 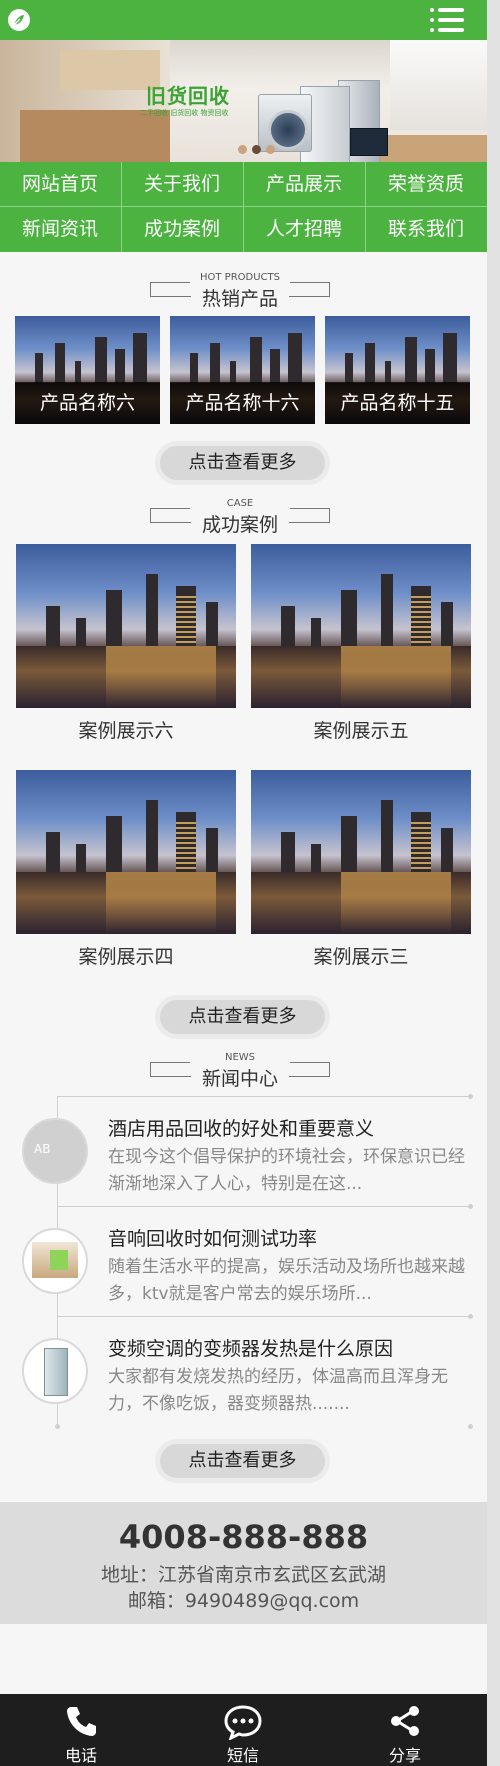 What do you see at coordinates (60, 184) in the screenshot?
I see `nav-item-home: 网站首页` at bounding box center [60, 184].